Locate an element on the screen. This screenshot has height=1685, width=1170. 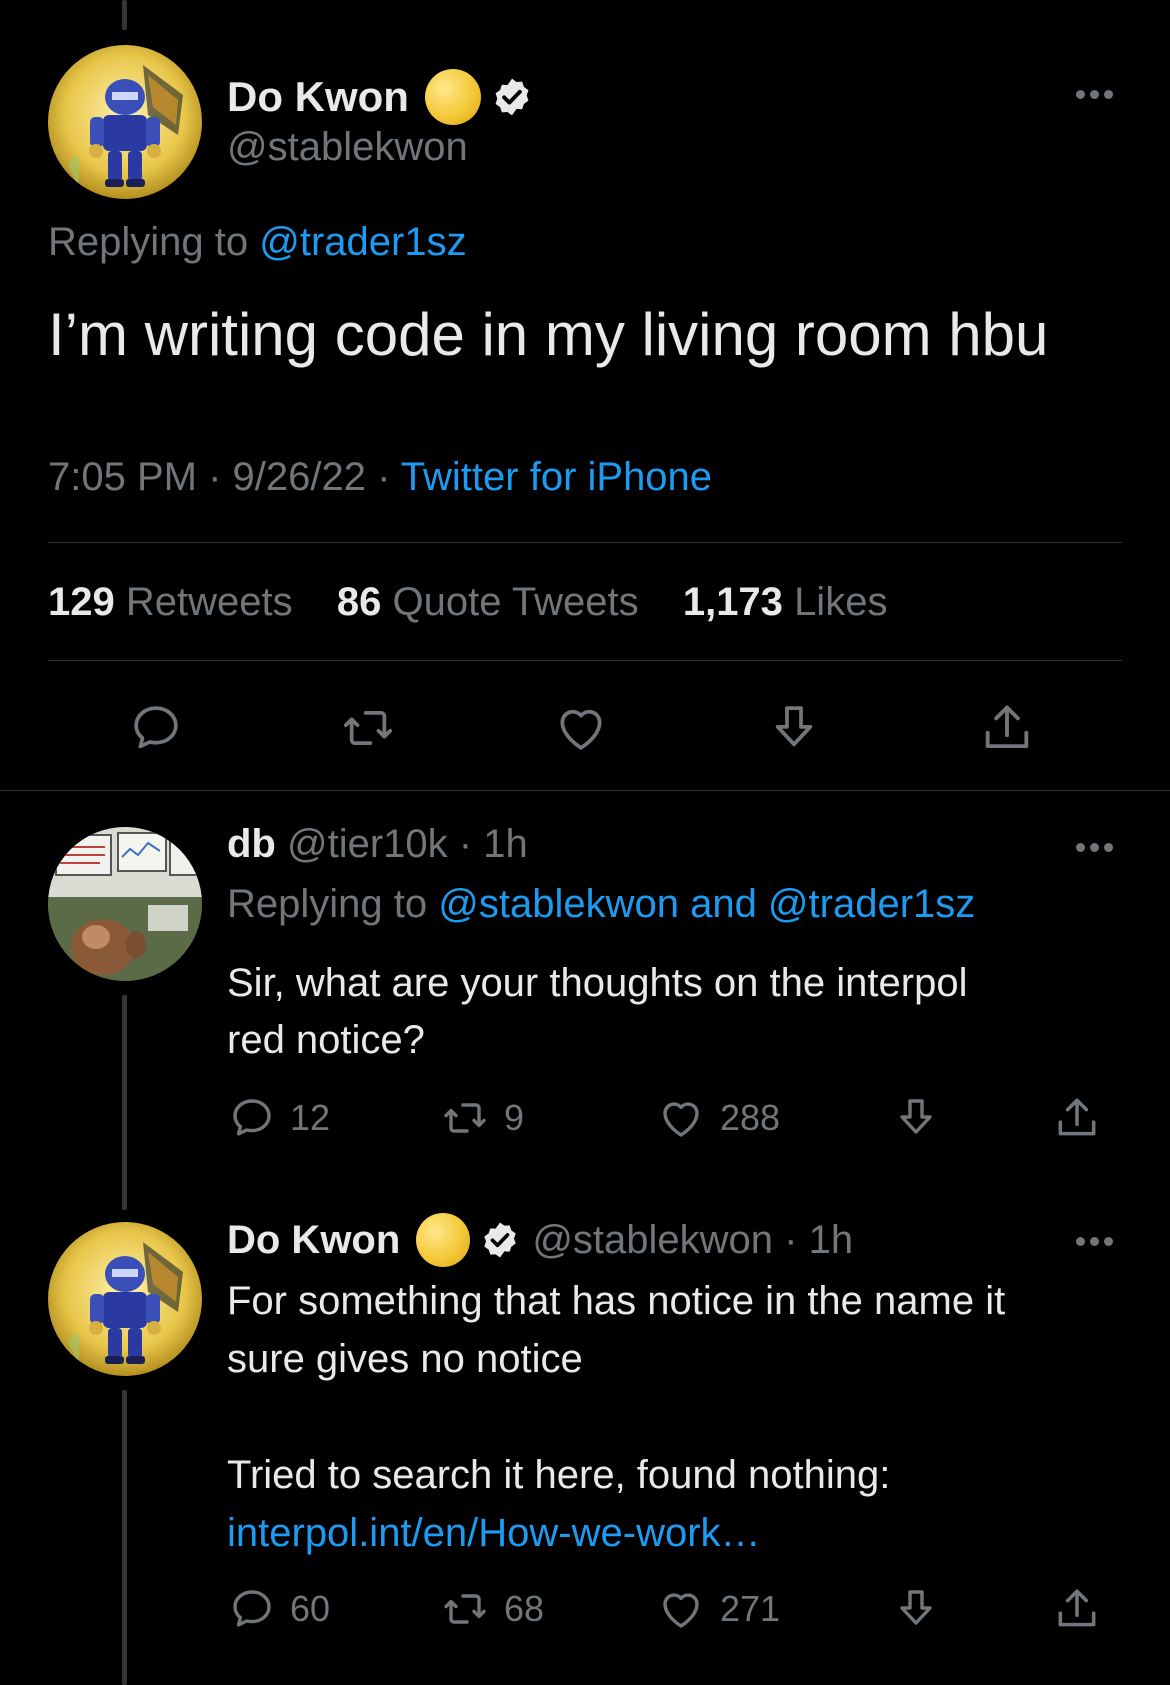
reply1-reply-count: 12 is located at coordinates (310, 1117).